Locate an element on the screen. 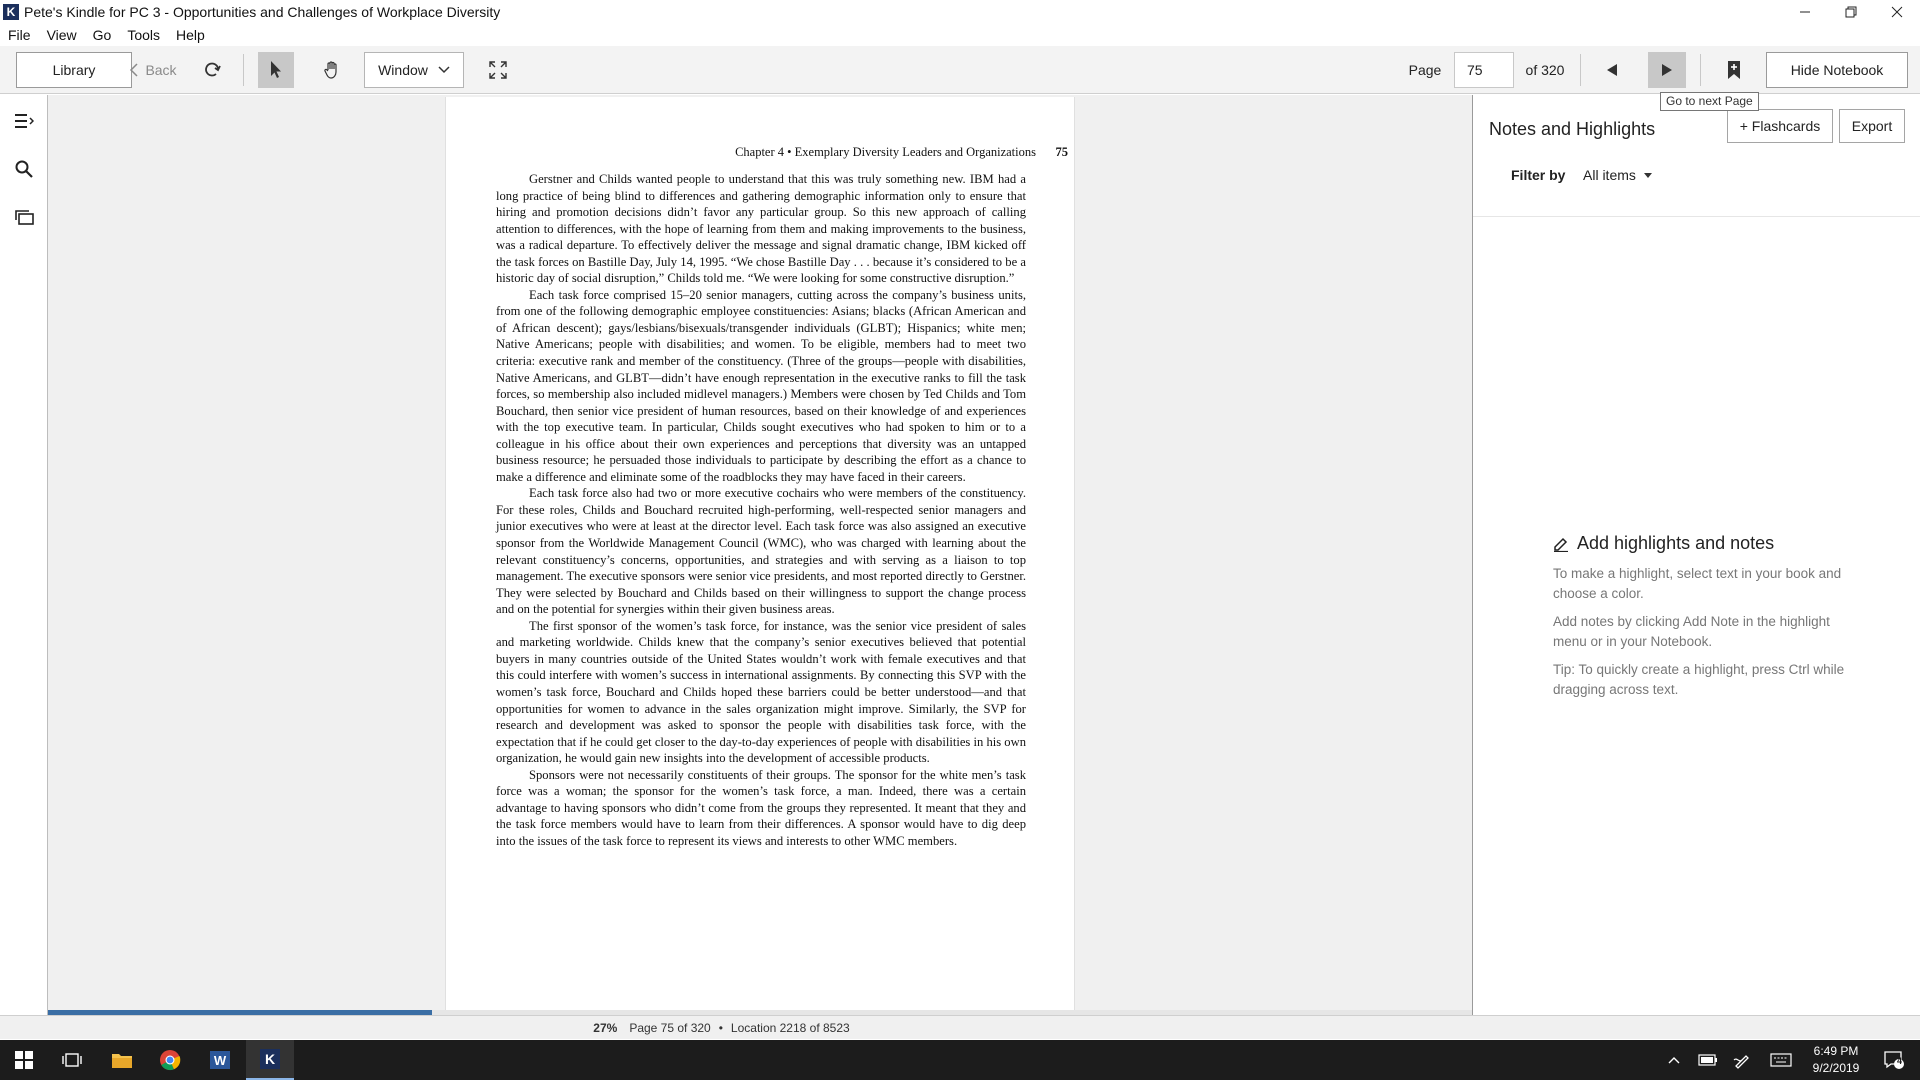  clock-time: 6:49 PM is located at coordinates (1836, 1051).